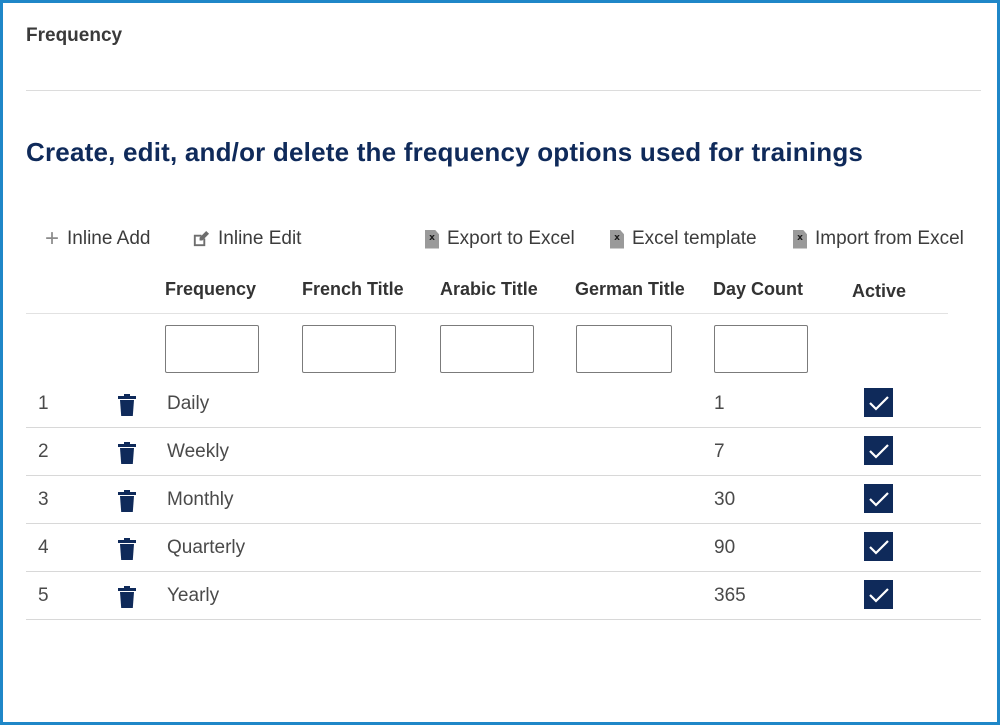 This screenshot has width=1000, height=725. What do you see at coordinates (719, 451) in the screenshot?
I see `day-count-cell: 7` at bounding box center [719, 451].